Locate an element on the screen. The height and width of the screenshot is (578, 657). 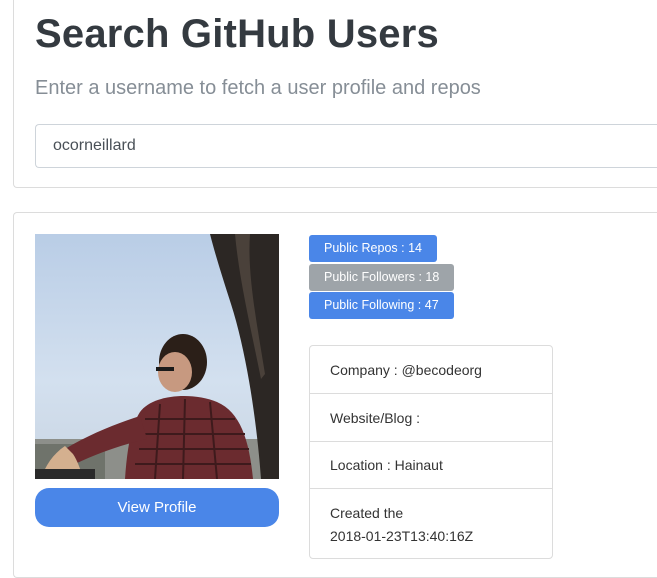
public-repos-badge: Public Repos : 14 is located at coordinates (373, 248).